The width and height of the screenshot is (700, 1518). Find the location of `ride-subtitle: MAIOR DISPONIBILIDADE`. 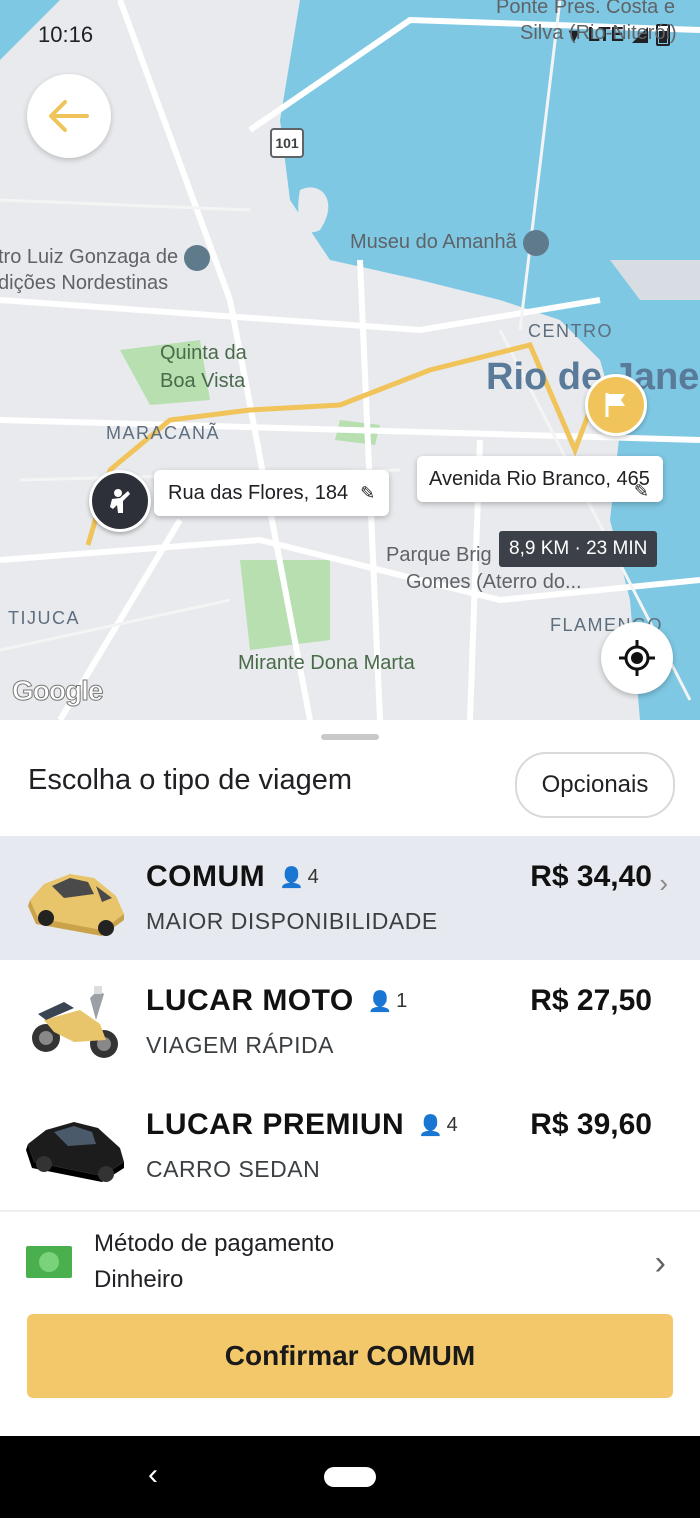

ride-subtitle: MAIOR DISPONIBILIDADE is located at coordinates (292, 921).